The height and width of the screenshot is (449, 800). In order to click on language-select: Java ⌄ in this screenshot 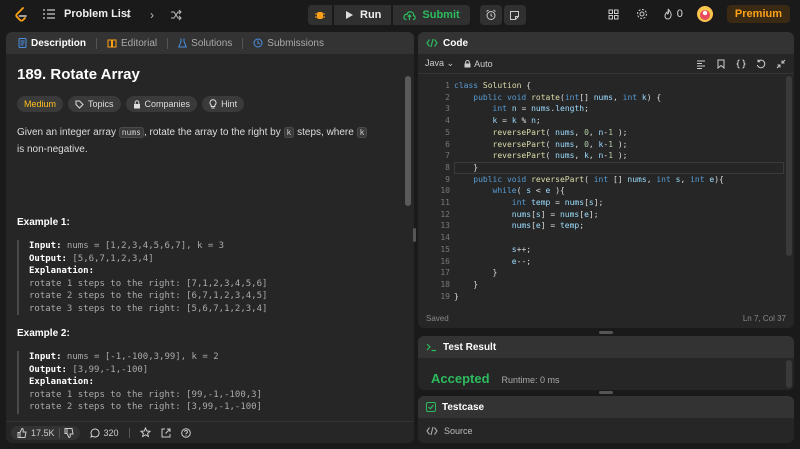, I will do `click(439, 63)`.